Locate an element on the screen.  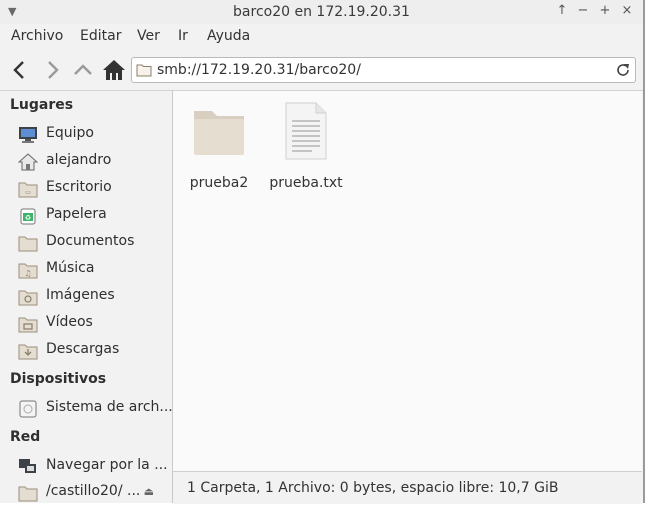
drive-icon is located at coordinates (28, 409).